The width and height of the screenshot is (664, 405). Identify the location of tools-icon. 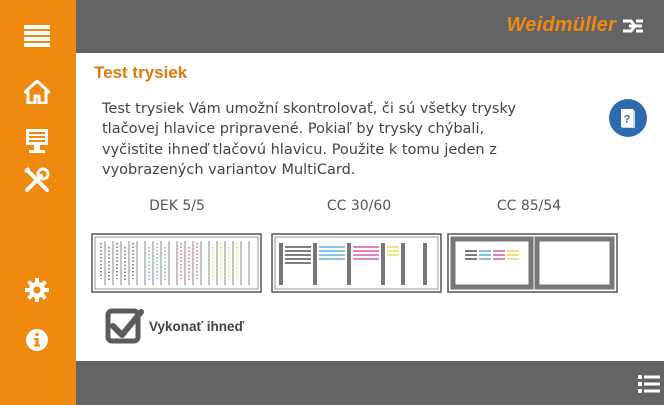
(36, 179).